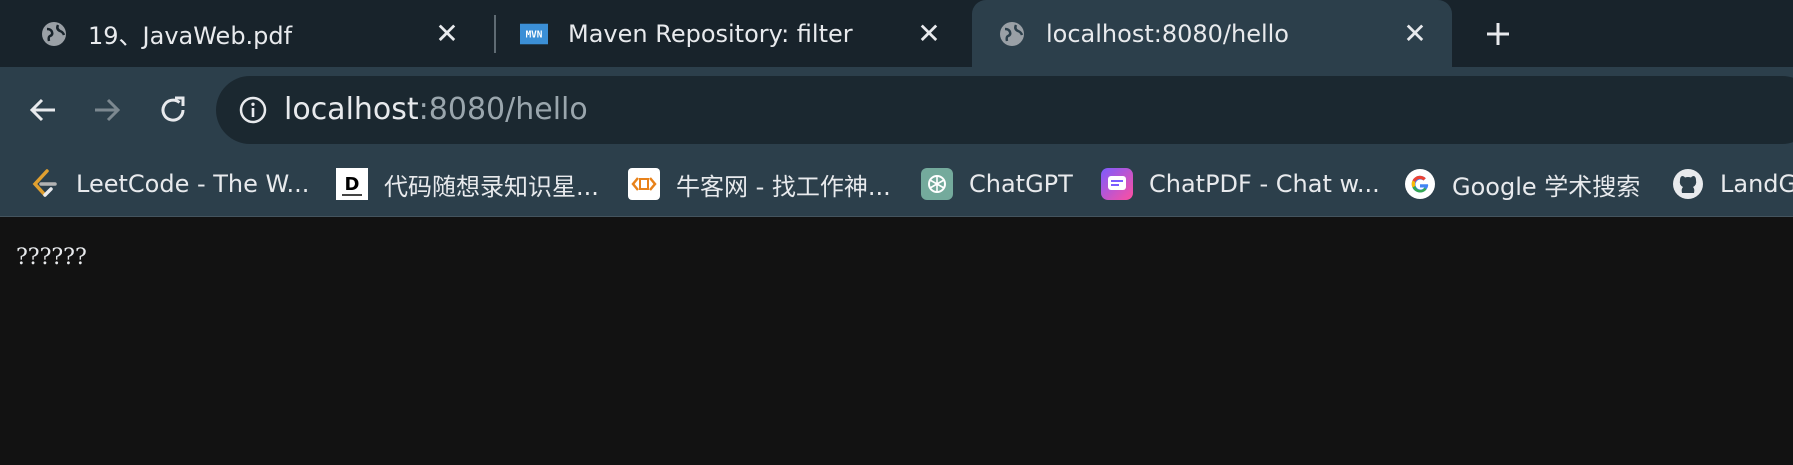 The height and width of the screenshot is (465, 1793). I want to click on svg-text: D, so click(352, 184).